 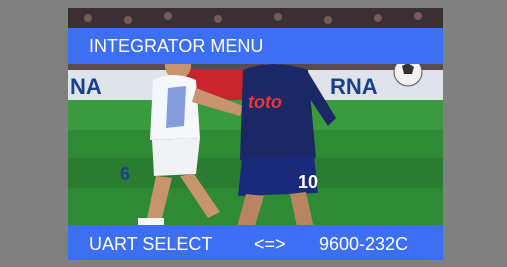 I want to click on osd-setting-row: UART SELECT <=> 9600-232C, so click(x=255, y=242).